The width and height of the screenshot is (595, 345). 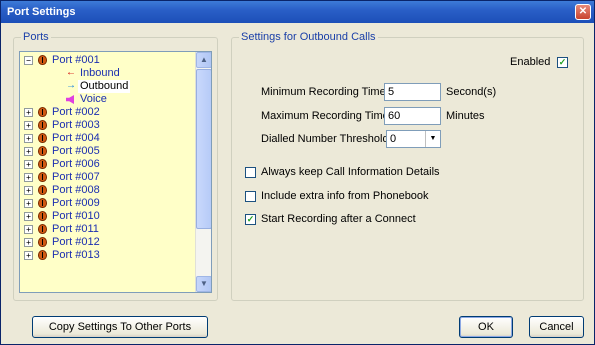 What do you see at coordinates (203, 284) in the screenshot?
I see `scroll-down-button: ▼` at bounding box center [203, 284].